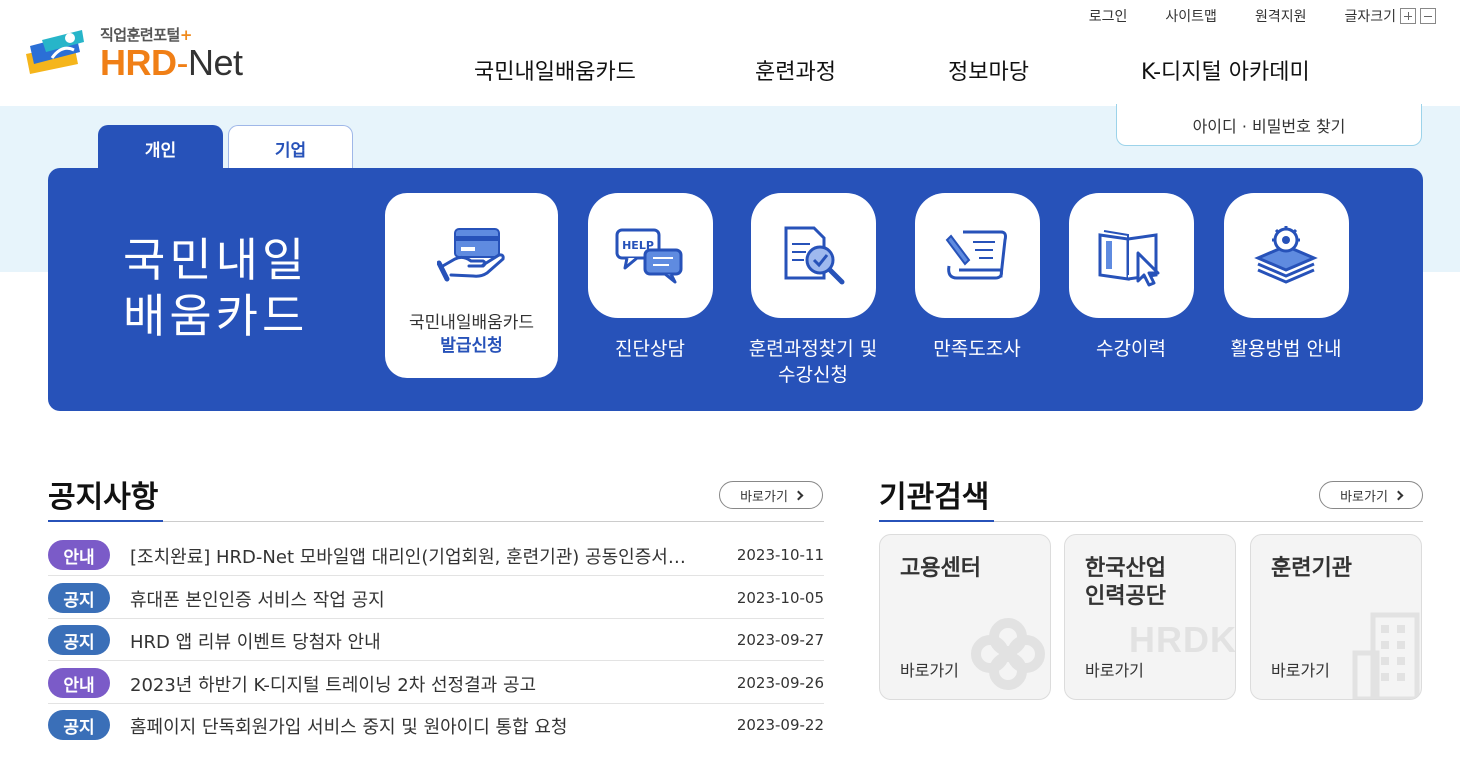 This screenshot has width=1460, height=778. Describe the element at coordinates (1243, 16) in the screenshot. I see `utility-bar: 로그인 사이트맵 원격지원 글자크기` at that location.